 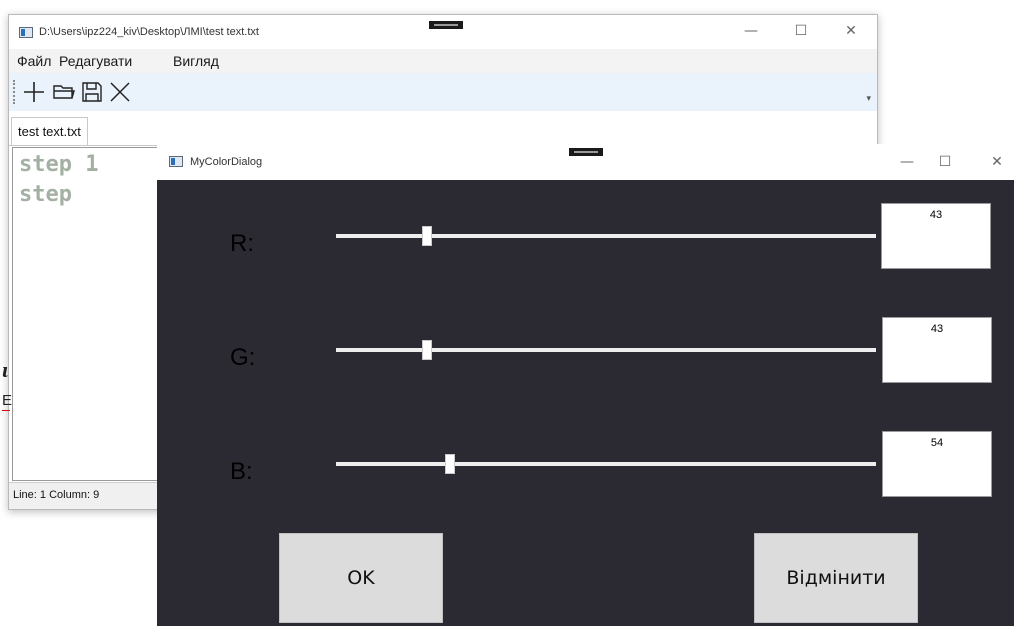 What do you see at coordinates (15, 92) in the screenshot?
I see `toolbar-grip-icon` at bounding box center [15, 92].